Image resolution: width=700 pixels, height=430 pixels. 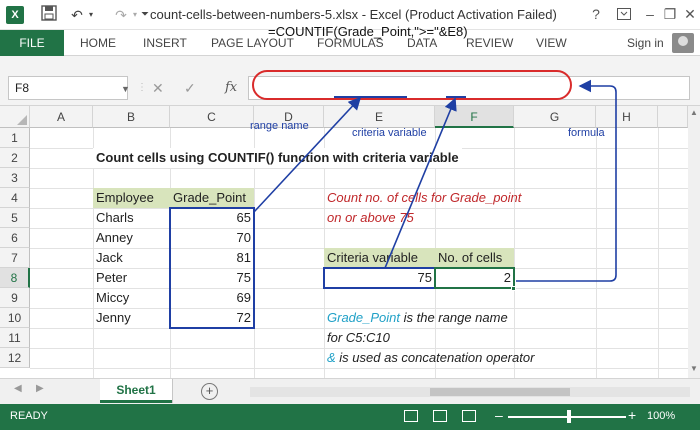 I want to click on undo-dropdown-icon: ▾, so click(x=91, y=15).